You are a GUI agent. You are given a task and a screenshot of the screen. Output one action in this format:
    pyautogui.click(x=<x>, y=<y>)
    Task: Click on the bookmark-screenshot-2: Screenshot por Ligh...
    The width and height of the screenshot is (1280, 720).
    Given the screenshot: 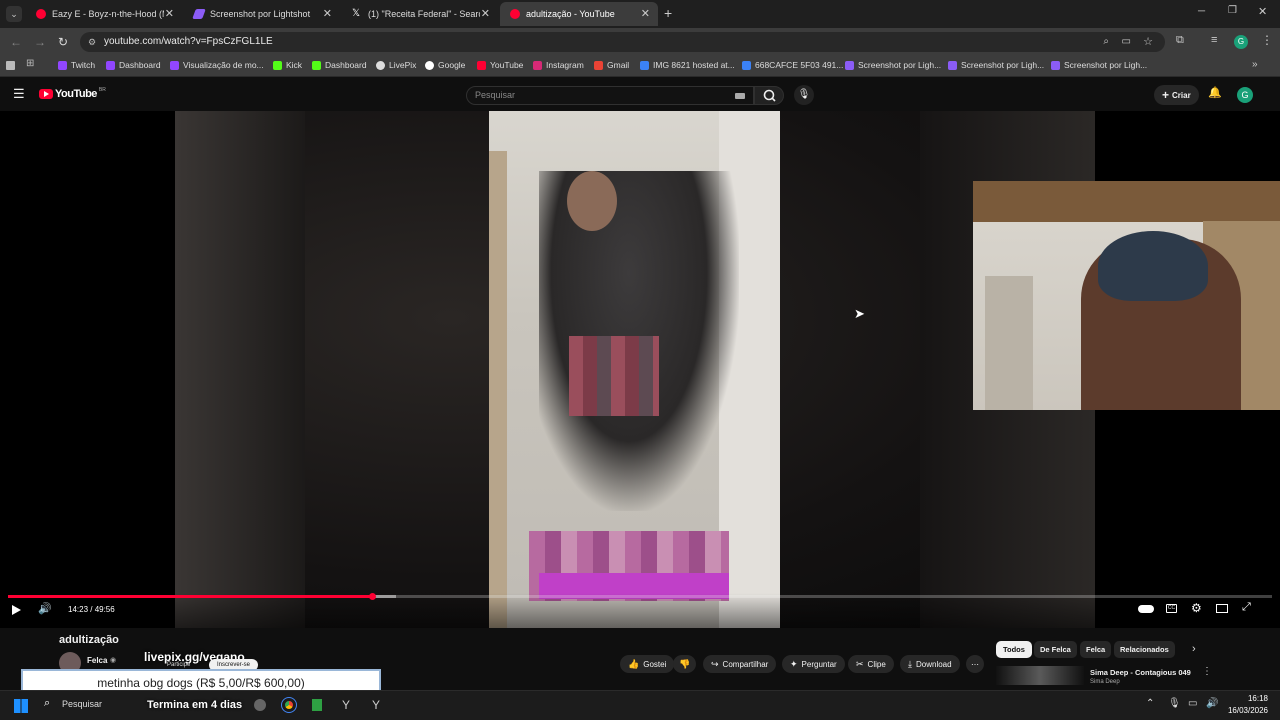 What is the action you would take?
    pyautogui.click(x=996, y=65)
    